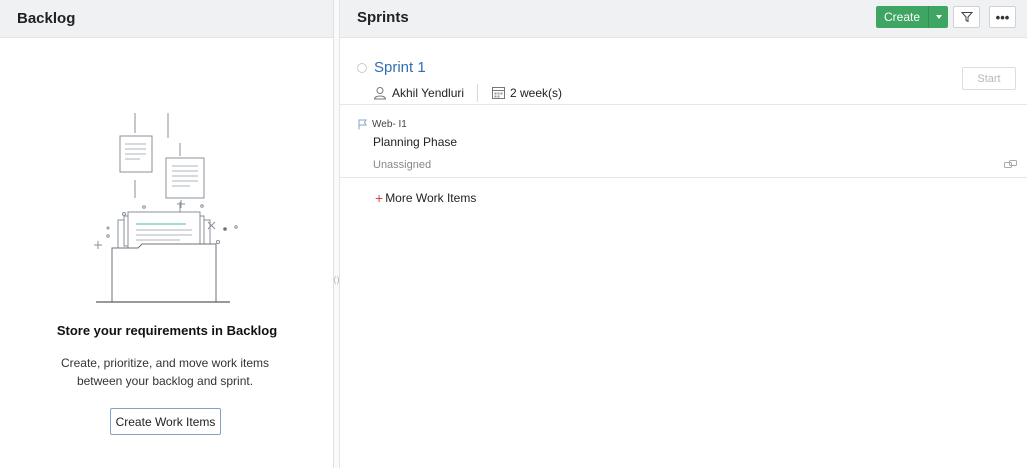  Describe the element at coordinates (362, 124) in the screenshot. I see `flag-icon` at that location.